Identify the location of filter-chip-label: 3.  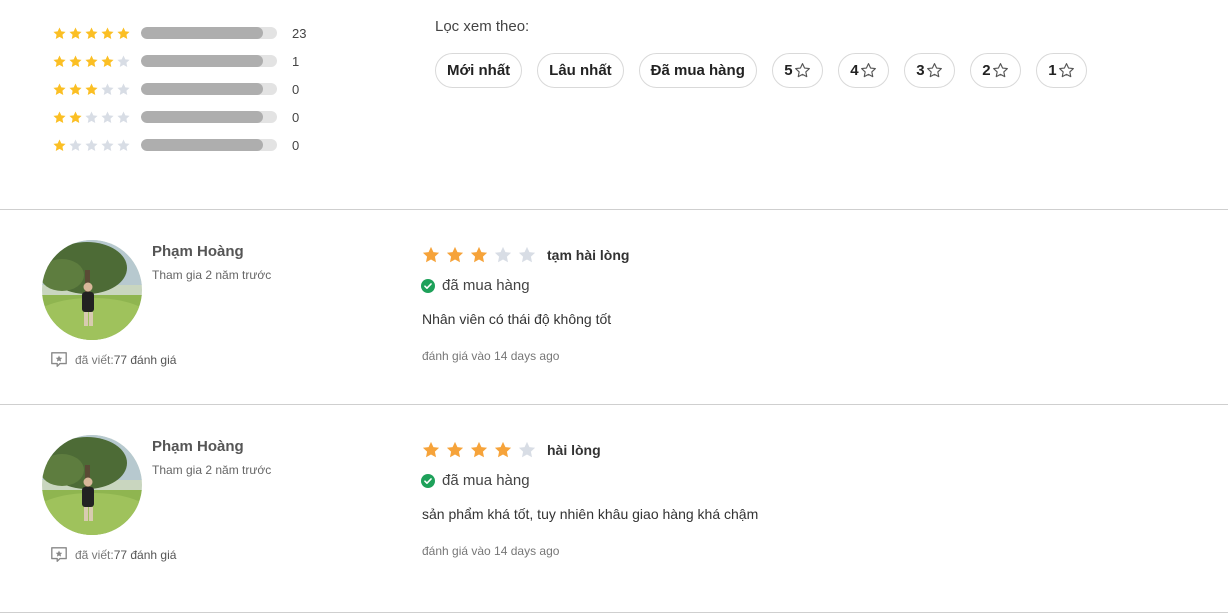
(920, 70).